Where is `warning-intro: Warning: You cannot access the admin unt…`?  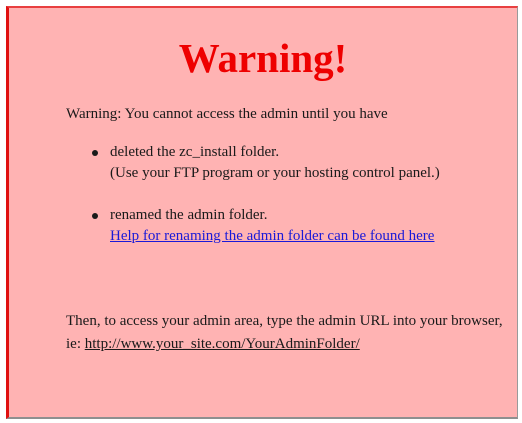
warning-intro: Warning: You cannot access the admin unt… is located at coordinates (227, 114).